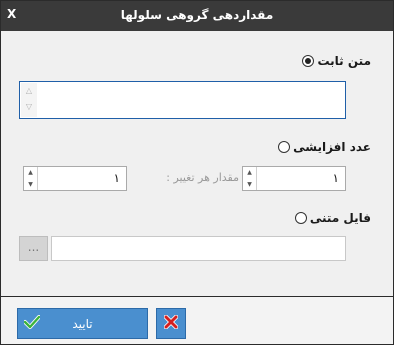 This screenshot has height=345, width=394. What do you see at coordinates (32, 323) in the screenshot?
I see `check-icon` at bounding box center [32, 323].